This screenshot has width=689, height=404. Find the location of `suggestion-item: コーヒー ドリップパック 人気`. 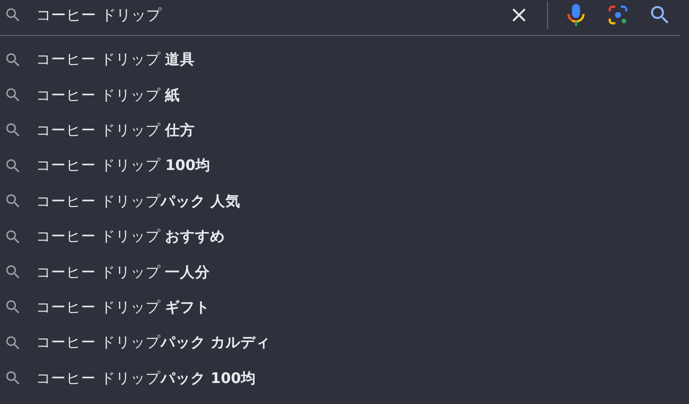

suggestion-item: コーヒー ドリップパック 人気 is located at coordinates (344, 201).